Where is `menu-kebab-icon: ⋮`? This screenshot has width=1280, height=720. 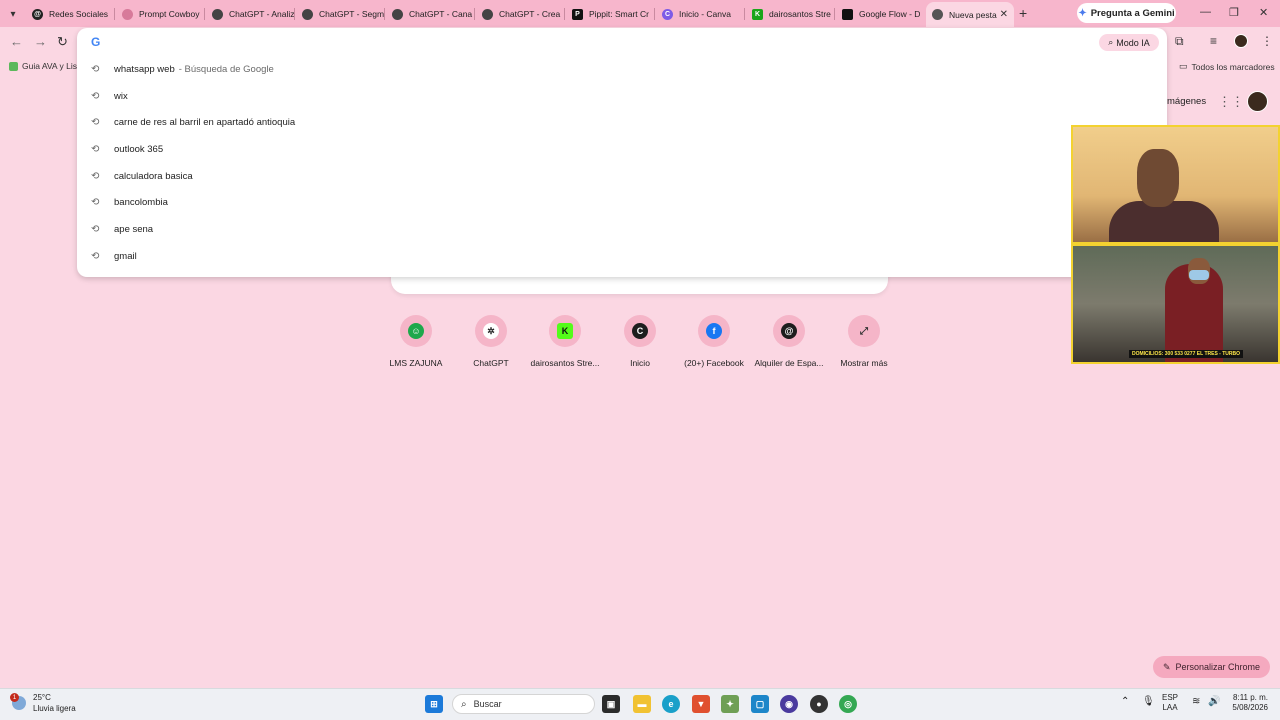
menu-kebab-icon: ⋮ is located at coordinates (1267, 41).